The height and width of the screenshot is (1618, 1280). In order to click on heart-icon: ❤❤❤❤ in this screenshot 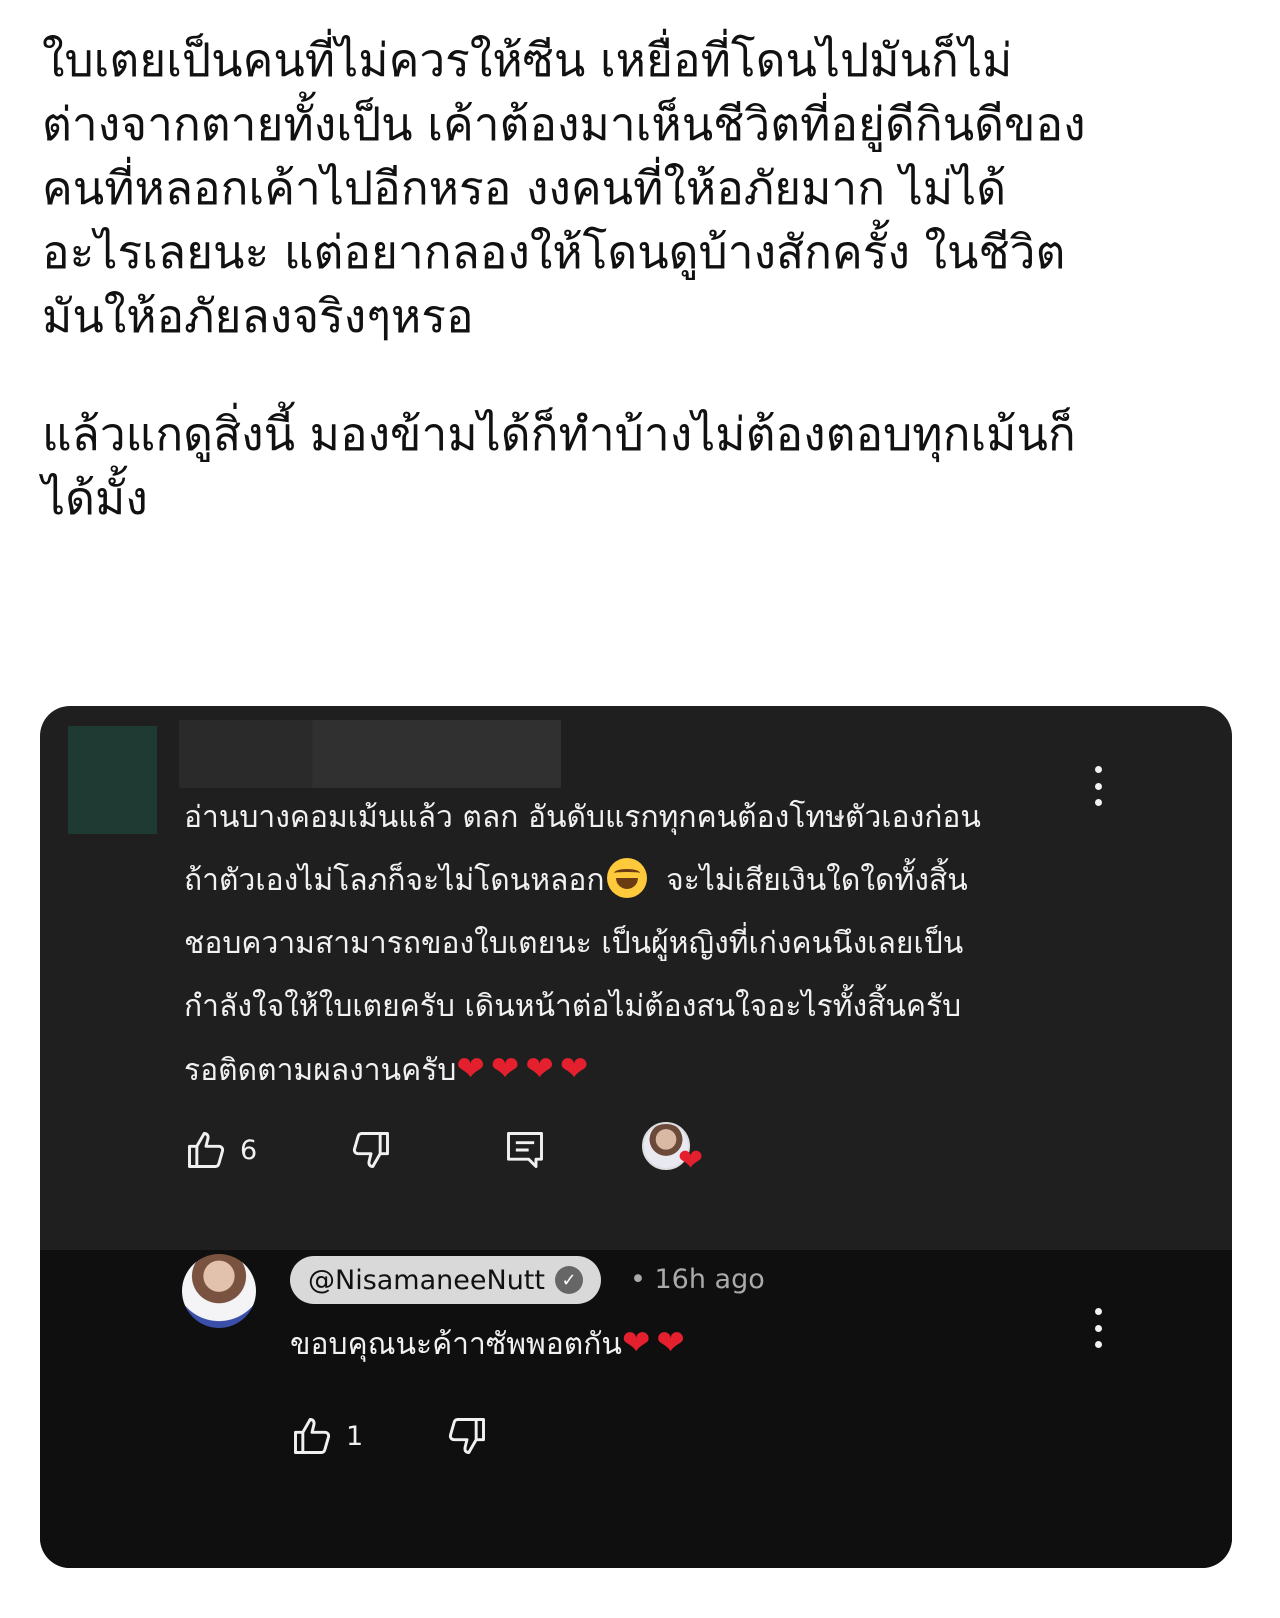, I will do `click(525, 1069)`.